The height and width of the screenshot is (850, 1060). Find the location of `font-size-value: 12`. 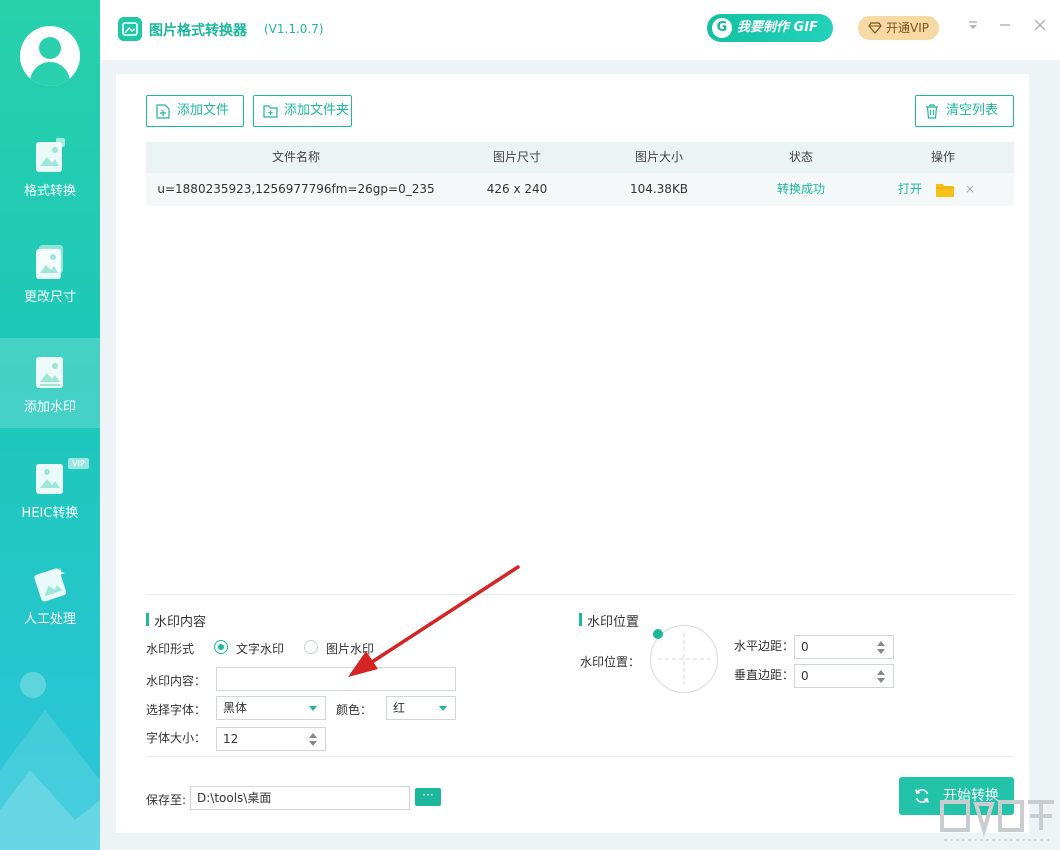

font-size-value: 12 is located at coordinates (231, 739).